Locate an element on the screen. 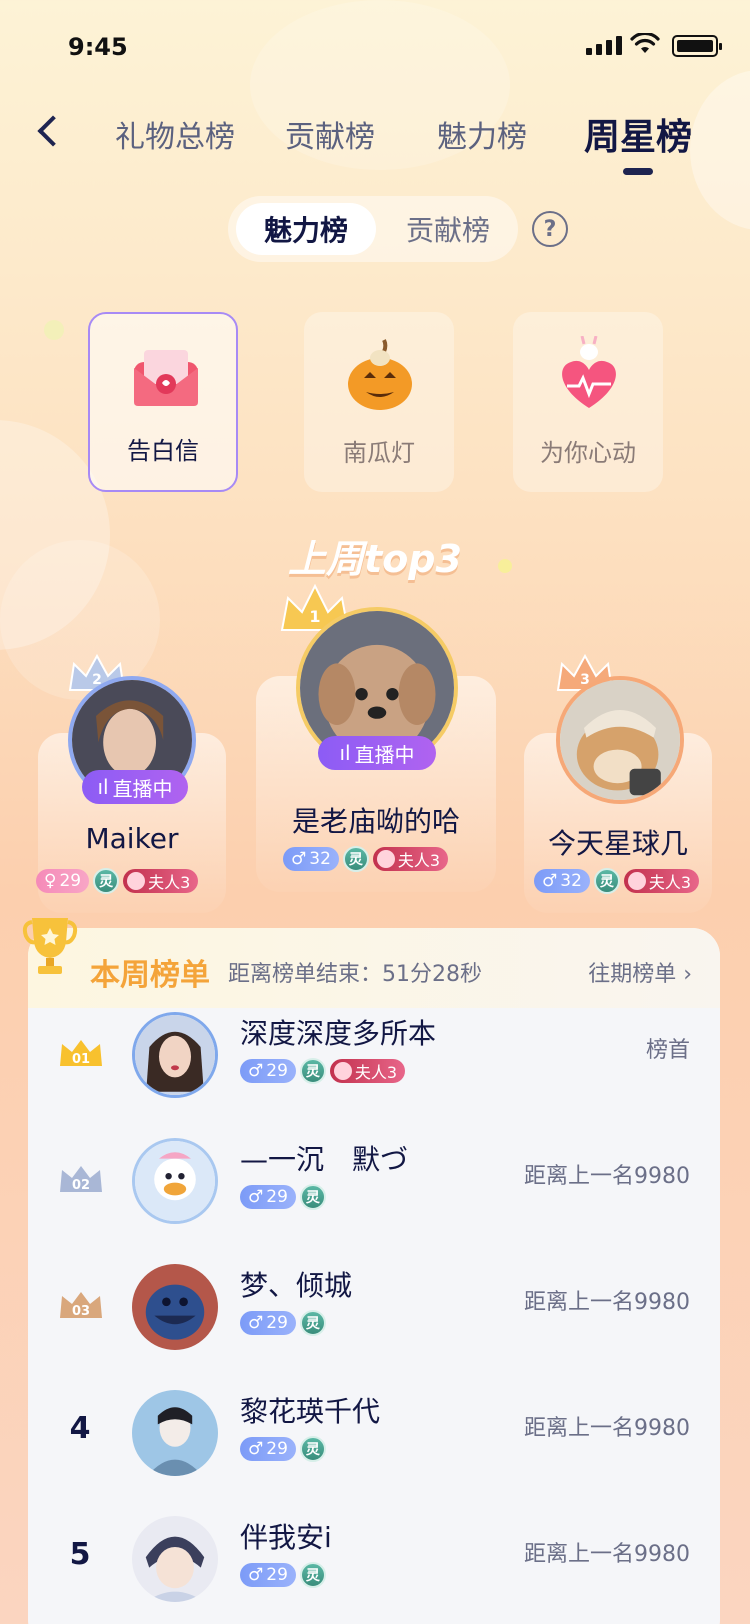  love-letter-icon is located at coordinates (166, 378).